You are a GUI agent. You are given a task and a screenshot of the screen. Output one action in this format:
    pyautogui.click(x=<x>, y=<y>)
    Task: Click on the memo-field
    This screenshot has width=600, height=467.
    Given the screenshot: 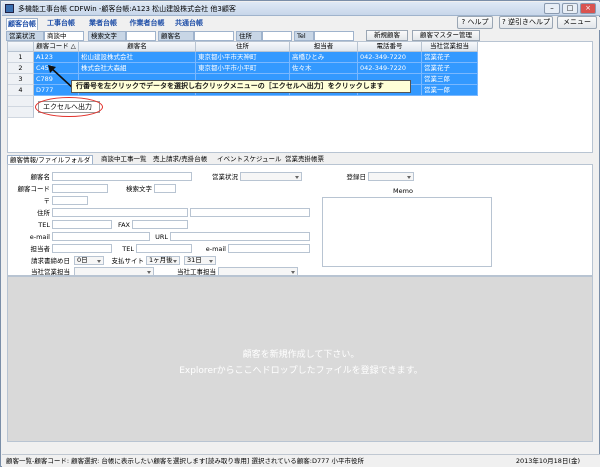 What is the action you would take?
    pyautogui.click(x=407, y=232)
    